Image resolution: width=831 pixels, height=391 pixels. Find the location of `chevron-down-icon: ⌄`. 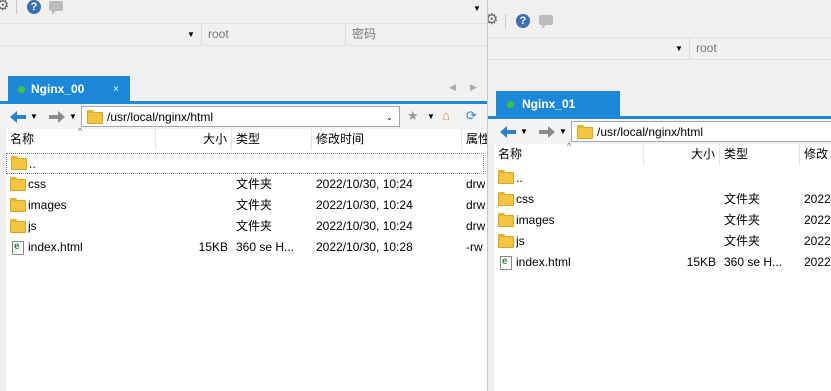

chevron-down-icon: ⌄ is located at coordinates (389, 117).